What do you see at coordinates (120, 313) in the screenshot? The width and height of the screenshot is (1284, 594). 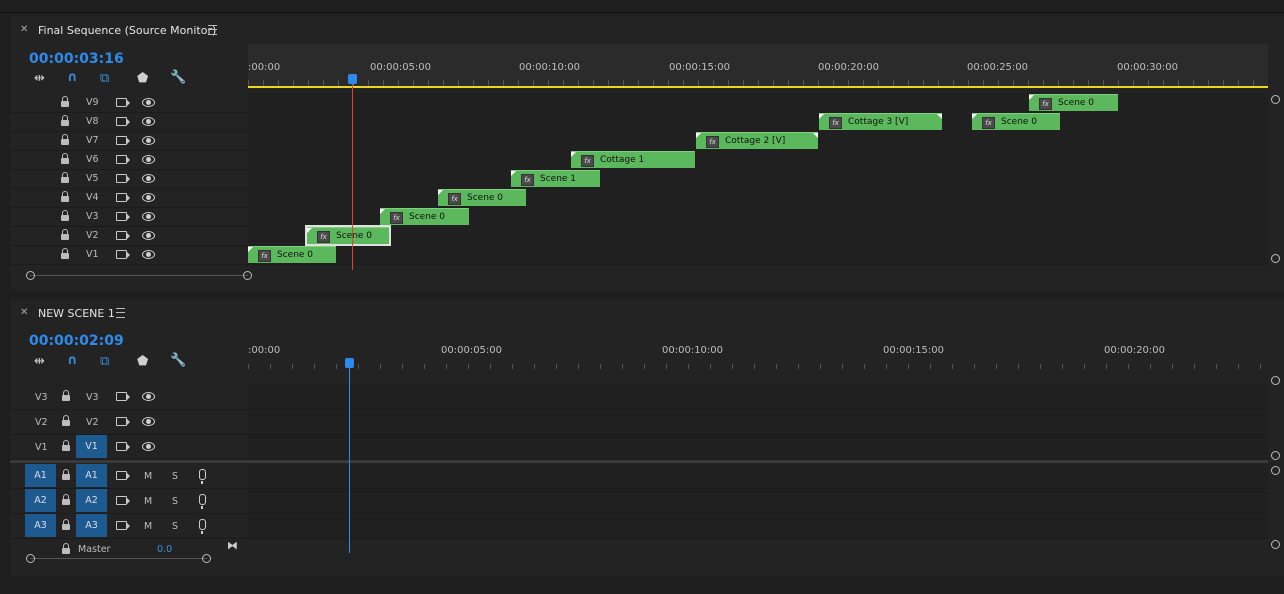 I see `panel-menu-icon` at bounding box center [120, 313].